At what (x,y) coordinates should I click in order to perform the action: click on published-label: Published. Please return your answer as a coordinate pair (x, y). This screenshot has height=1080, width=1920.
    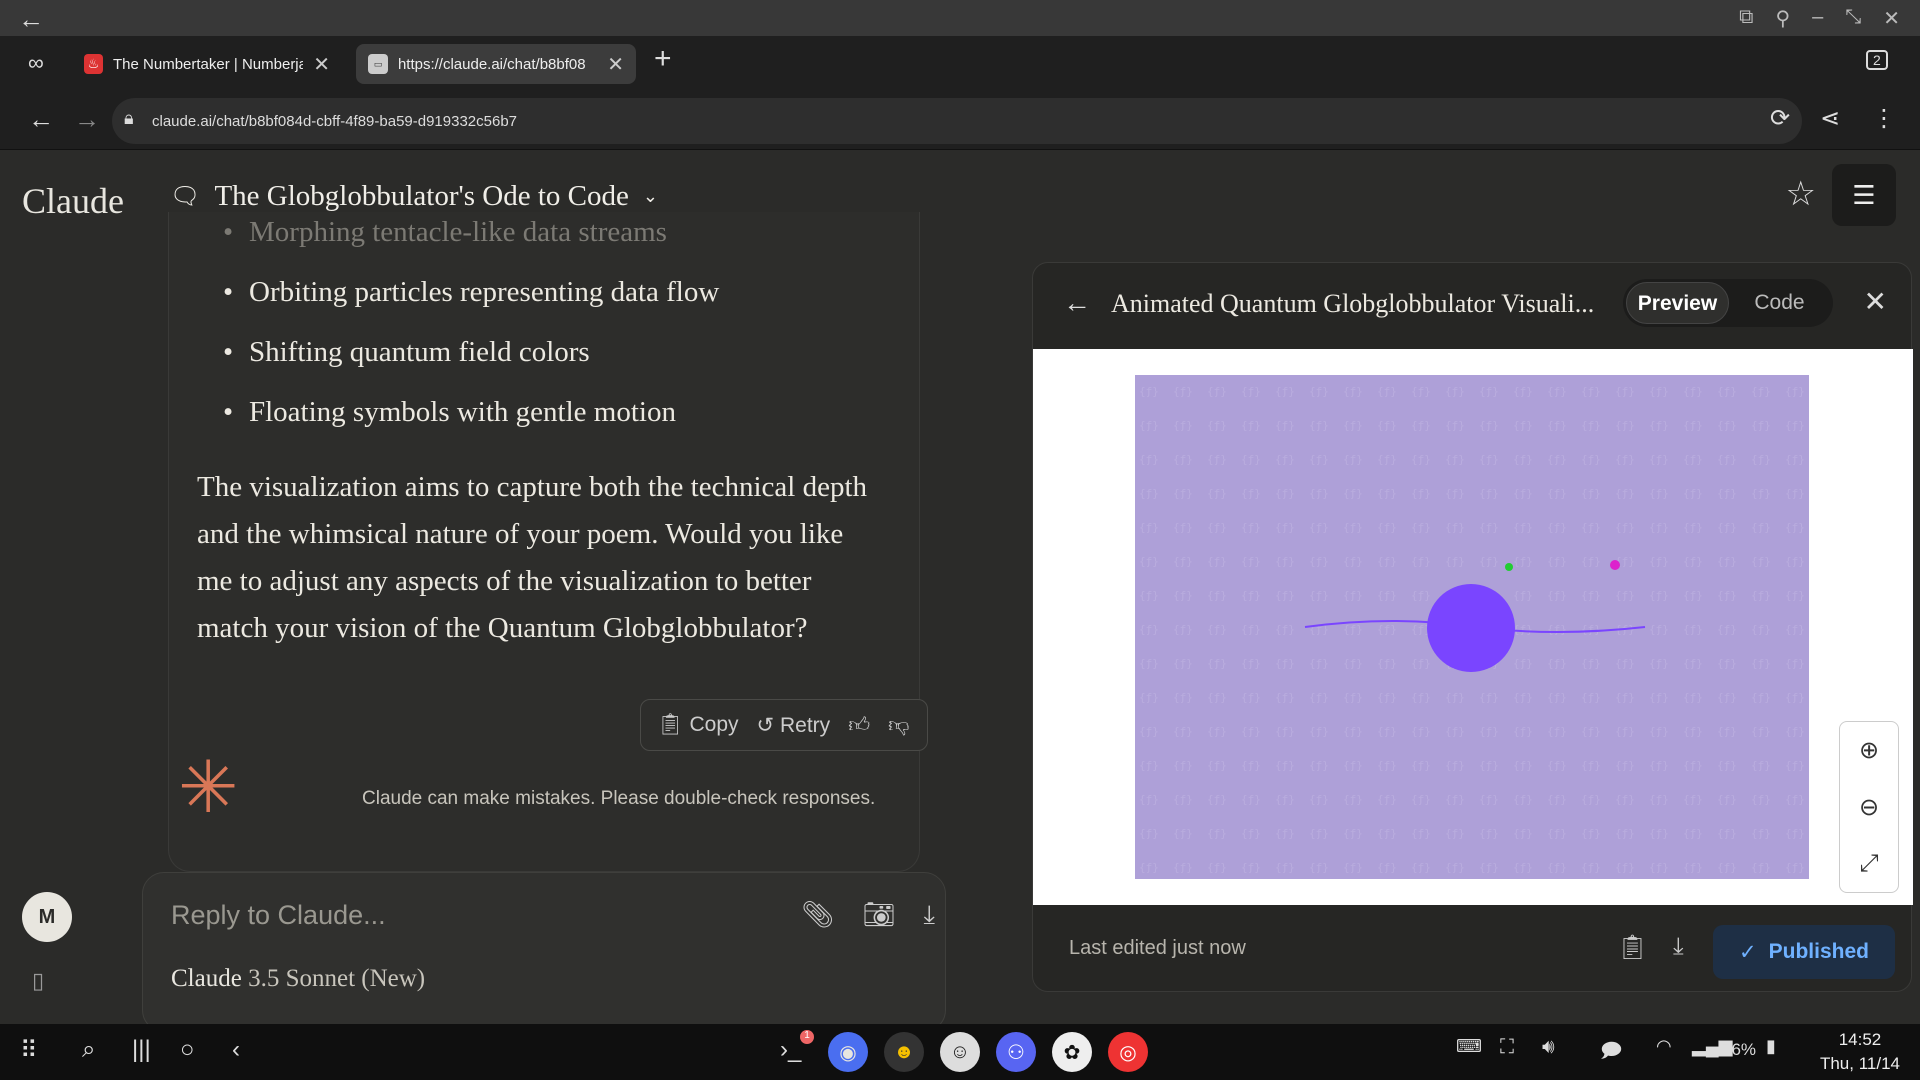
    Looking at the image, I should click on (1818, 951).